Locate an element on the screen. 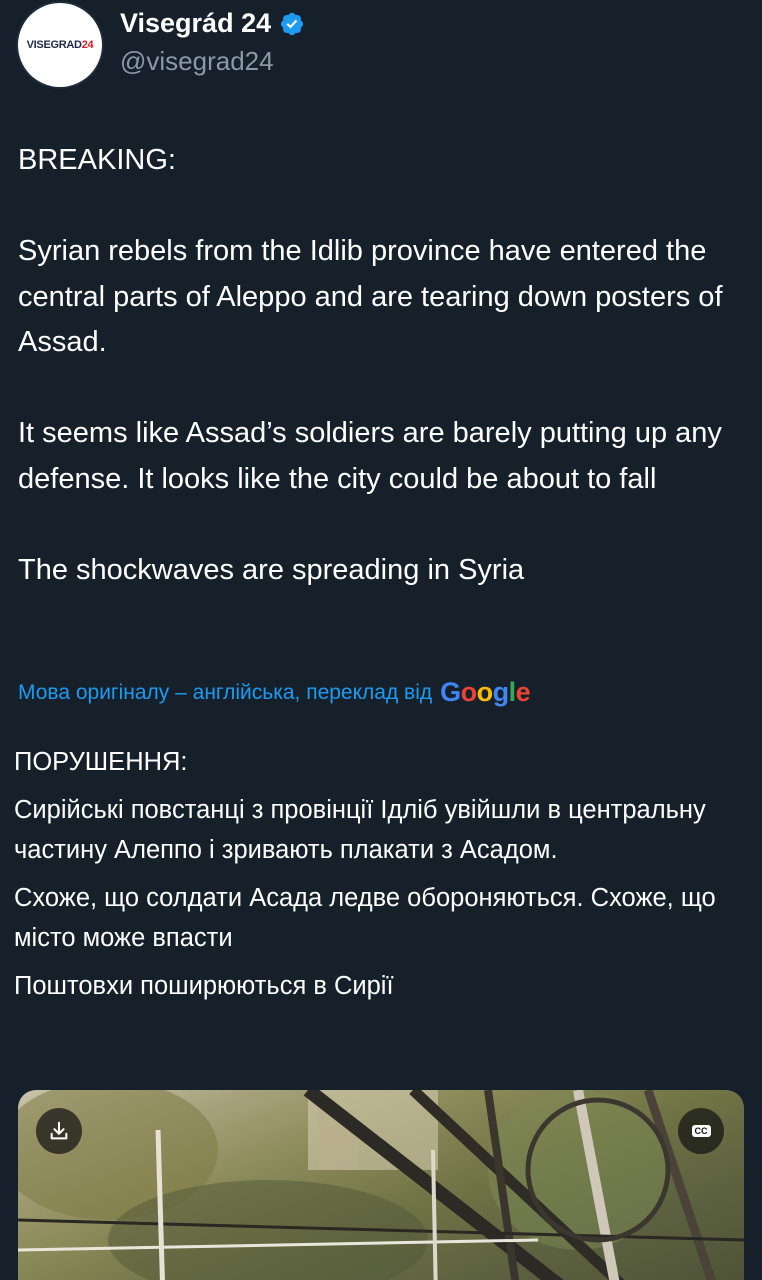  translated-paragraph: Поштовхи поширюються в Сирії is located at coordinates (204, 986).